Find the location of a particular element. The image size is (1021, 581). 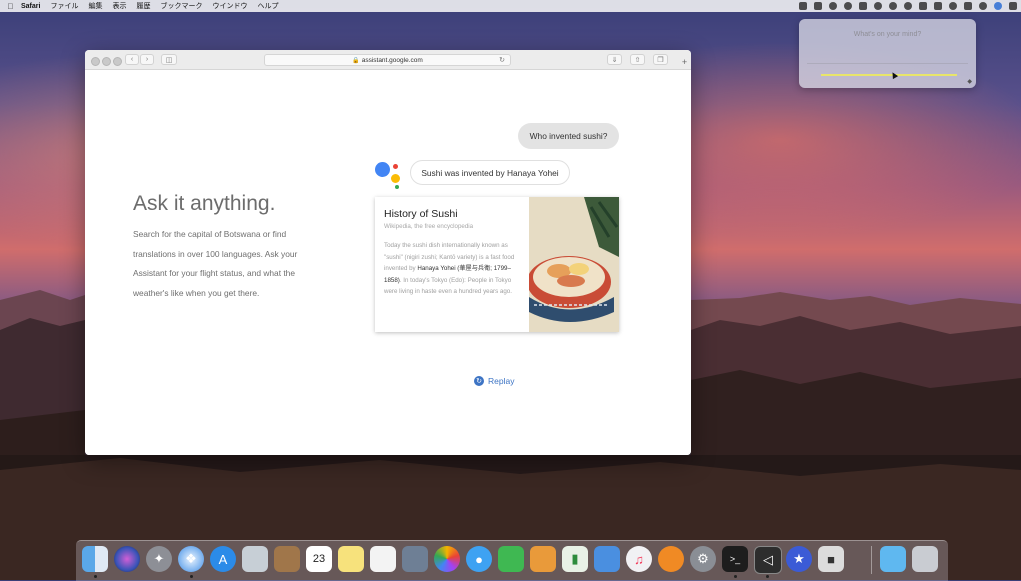

url-text: assistant.google.com is located at coordinates (392, 60).